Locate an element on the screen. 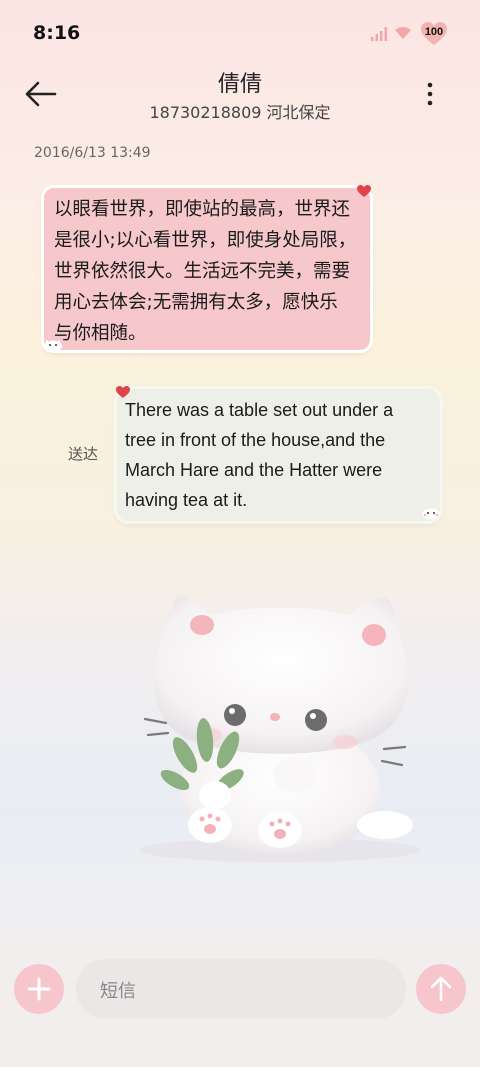  contact-name: 倩倩 is located at coordinates (239, 84).